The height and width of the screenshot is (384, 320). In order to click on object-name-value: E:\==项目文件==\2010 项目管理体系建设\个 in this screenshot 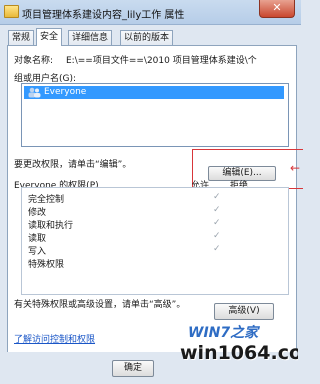, I will do `click(161, 61)`.